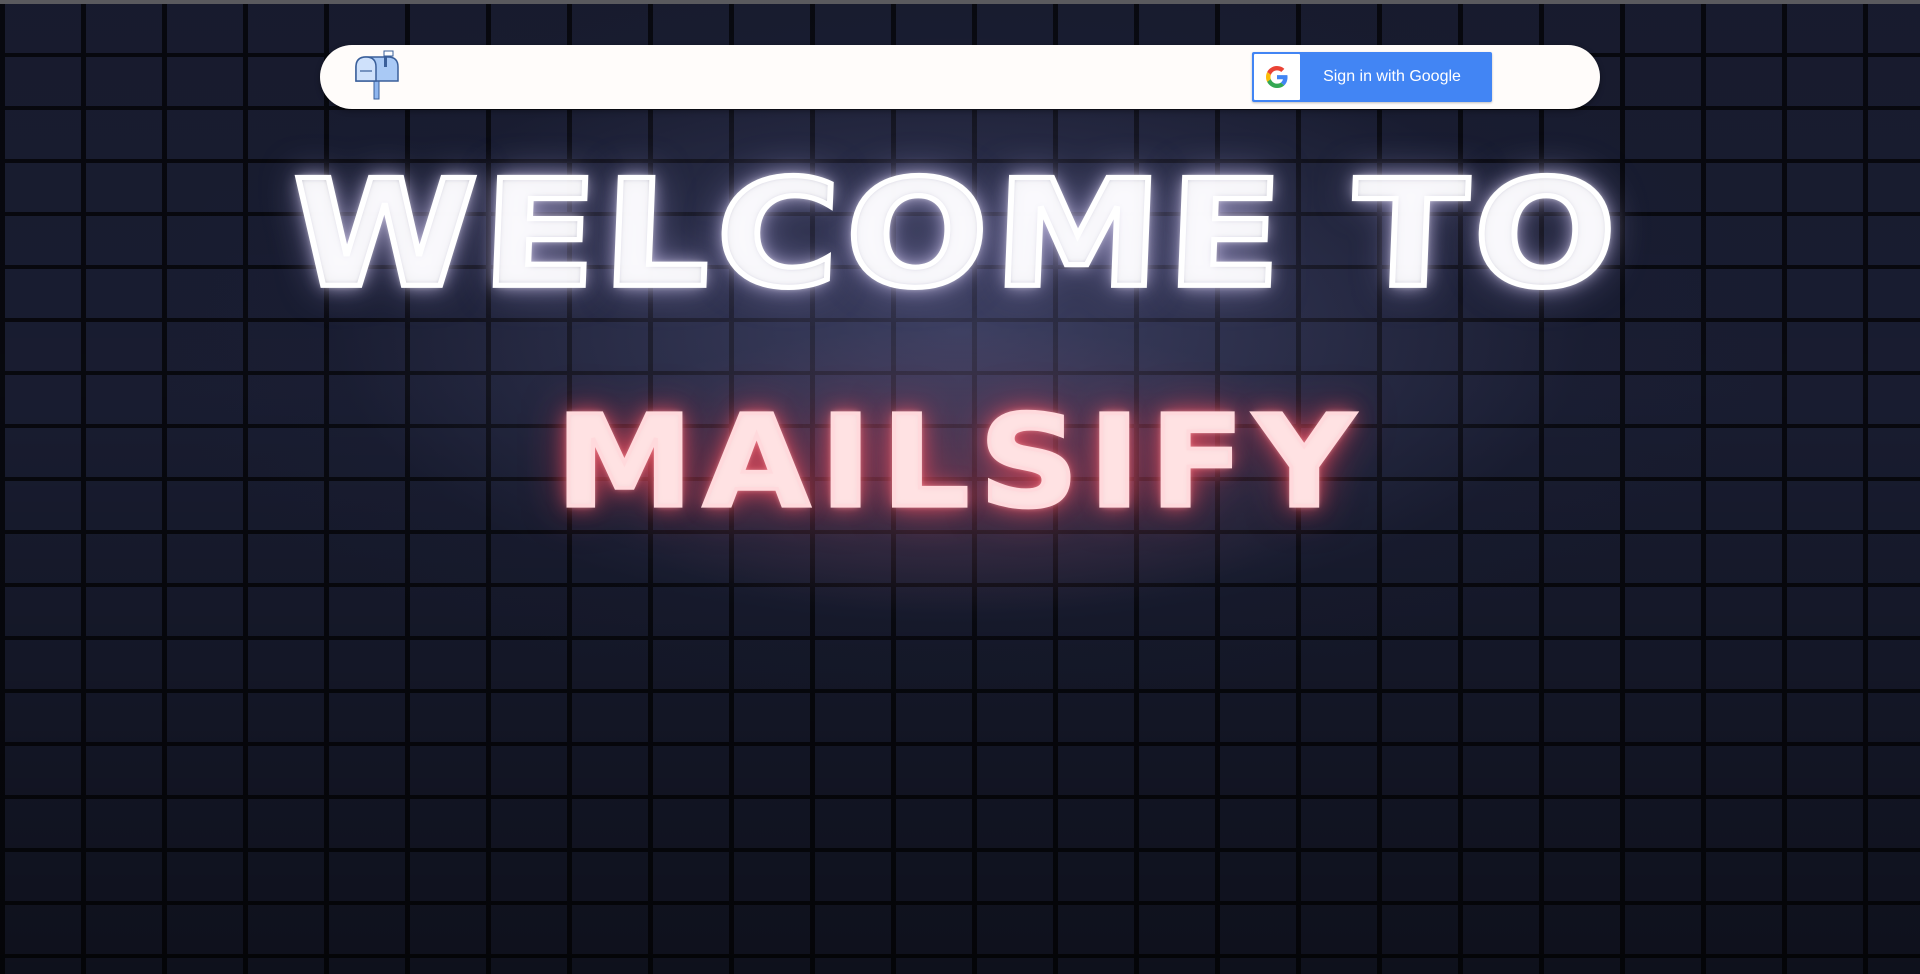 The height and width of the screenshot is (974, 1920). I want to click on sign-in-button-label: Sign in with Google, so click(1392, 76).